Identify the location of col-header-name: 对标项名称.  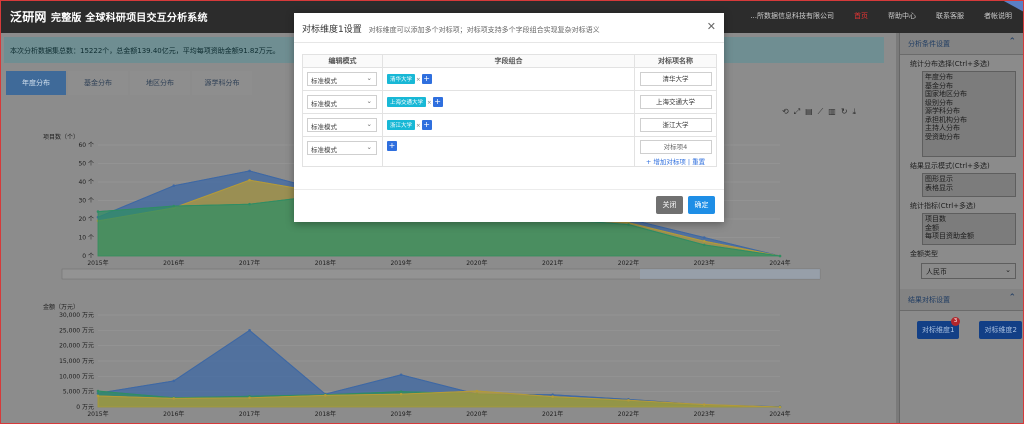
(675, 61).